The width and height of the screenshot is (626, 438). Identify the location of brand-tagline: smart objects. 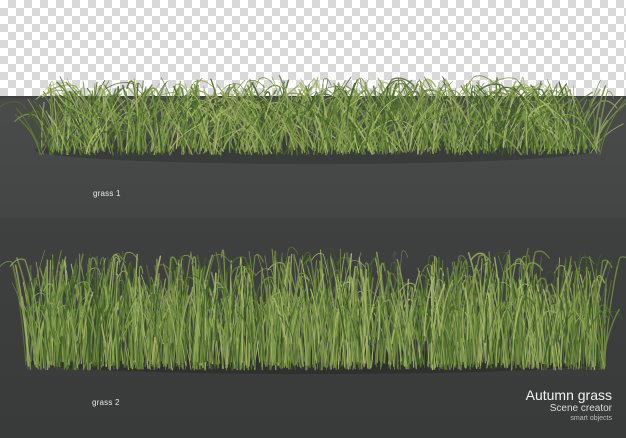
(591, 418).